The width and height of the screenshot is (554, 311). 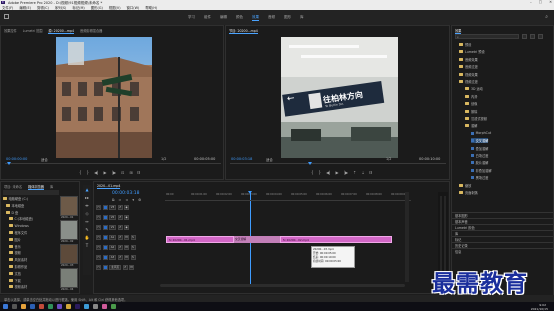 What do you see at coordinates (255, 18) in the screenshot?
I see `workspace-tab-effects: 效果` at bounding box center [255, 18].